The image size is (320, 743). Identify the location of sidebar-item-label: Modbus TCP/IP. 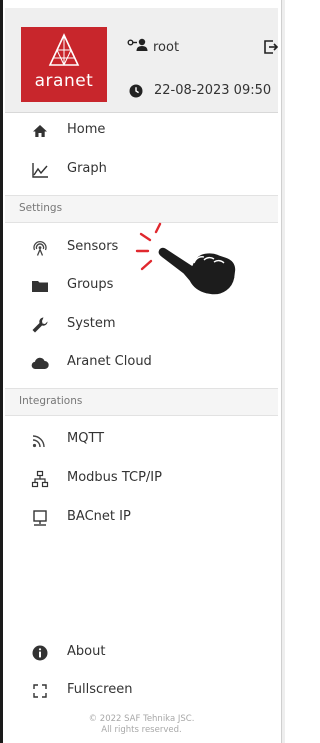
(114, 477).